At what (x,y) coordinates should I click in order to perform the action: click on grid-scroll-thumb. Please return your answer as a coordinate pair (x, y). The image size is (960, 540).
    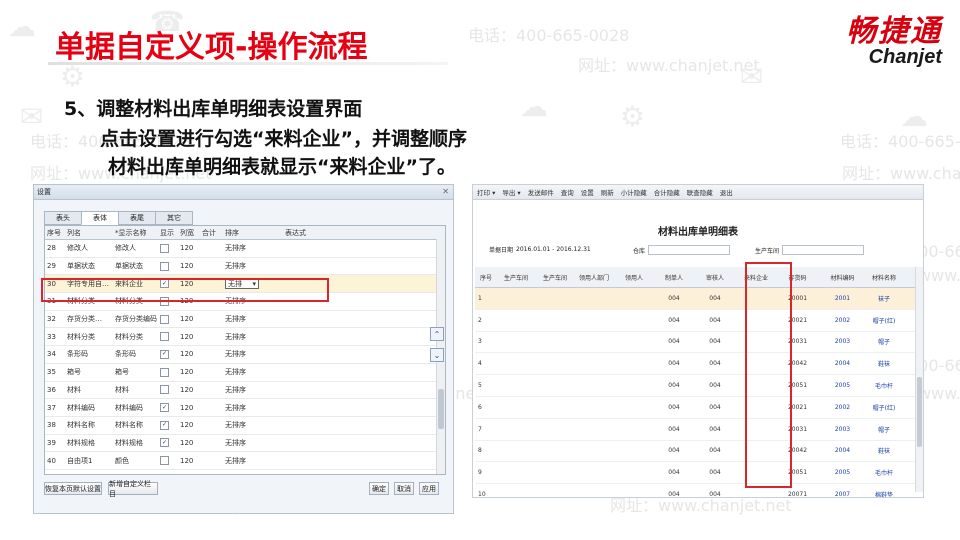
    Looking at the image, I should click on (441, 409).